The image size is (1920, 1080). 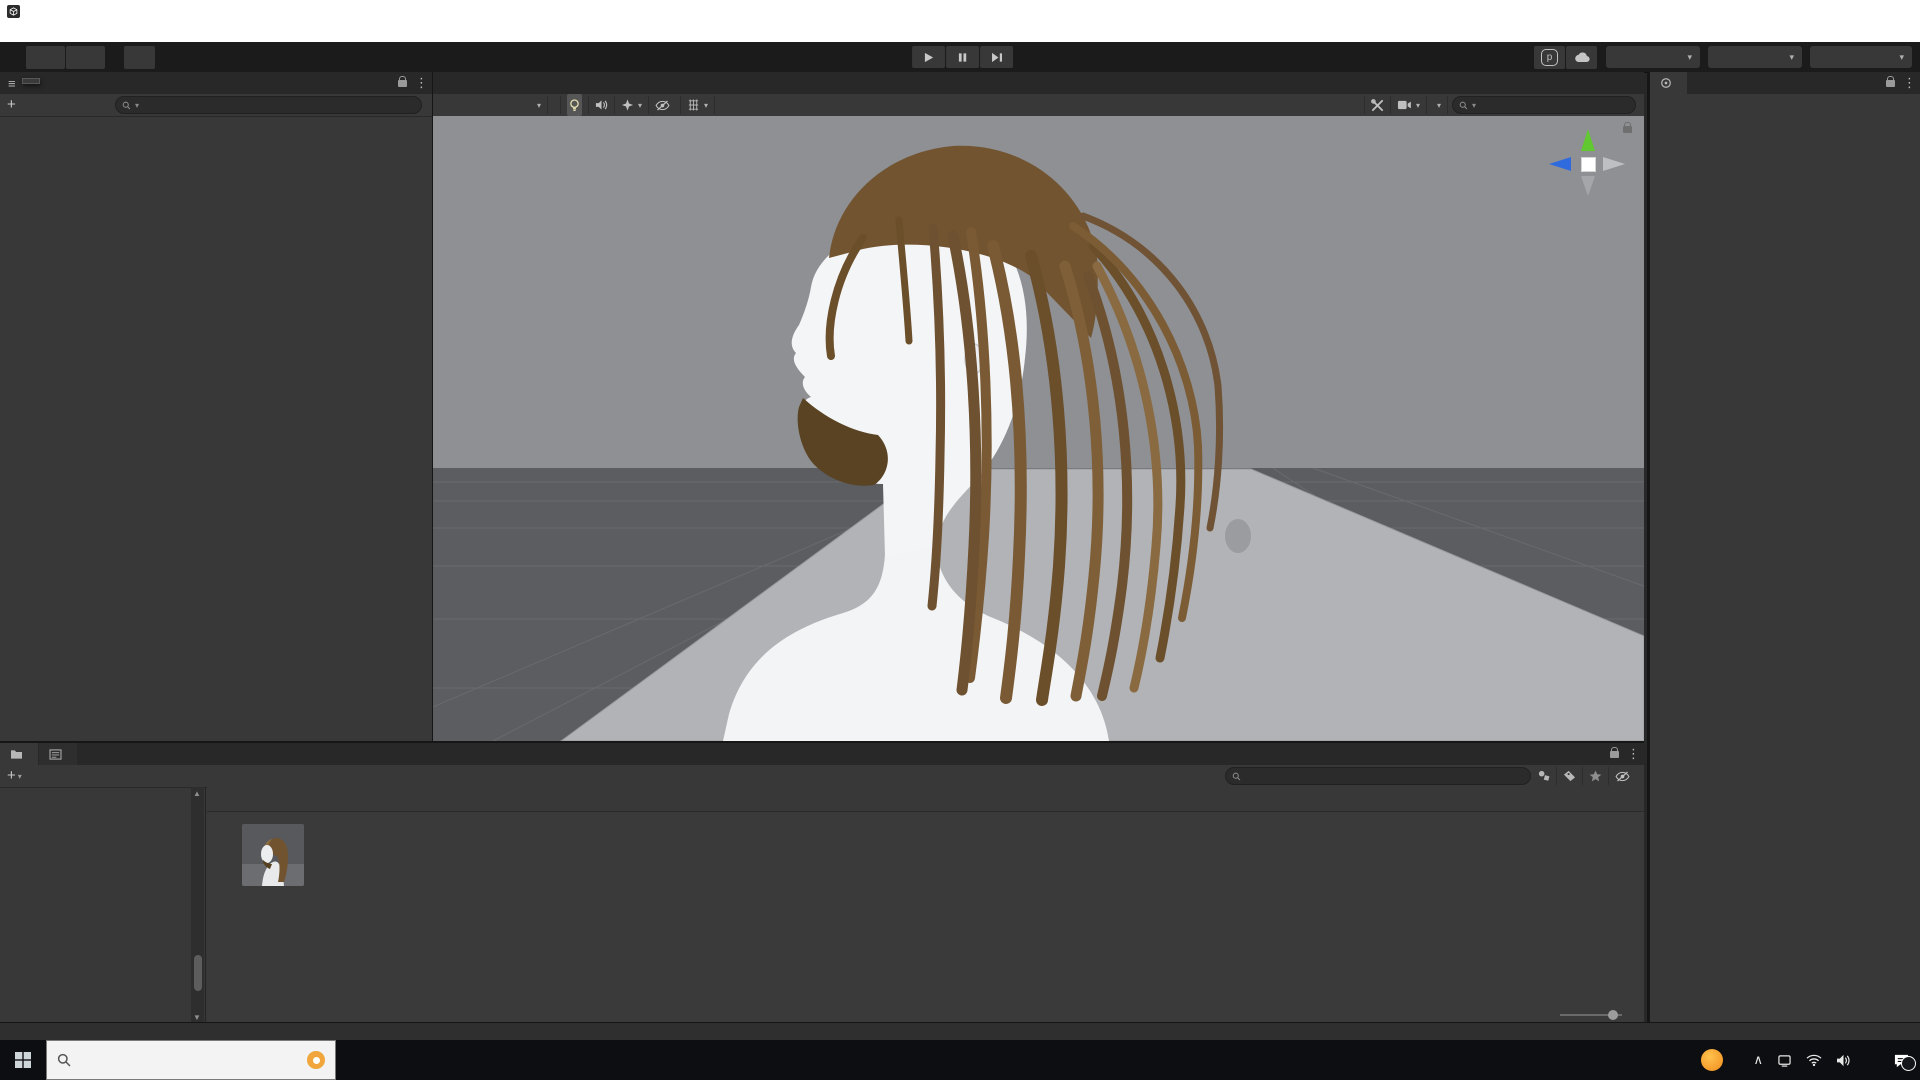 I want to click on console-icon, so click(x=55, y=754).